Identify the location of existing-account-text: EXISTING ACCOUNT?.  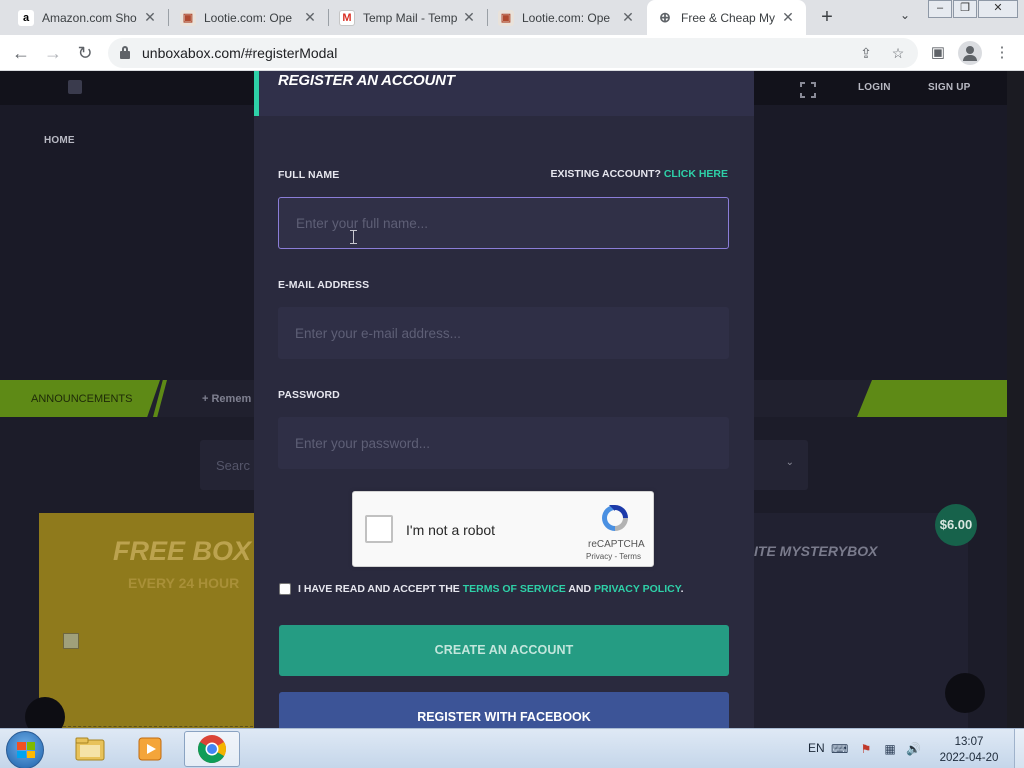
(605, 174).